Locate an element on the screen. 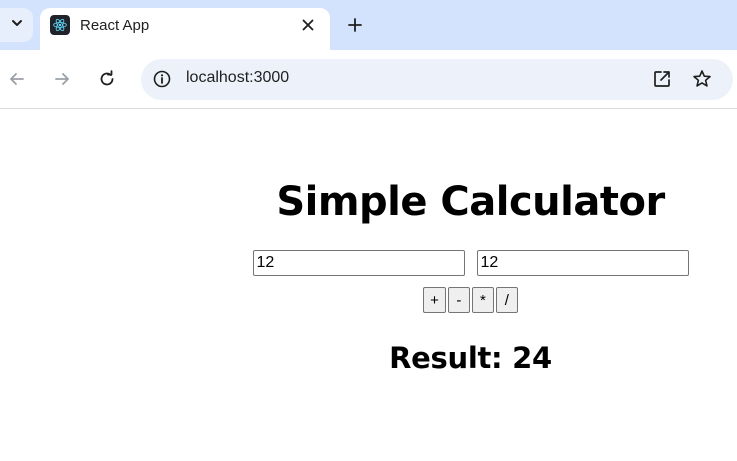 Image resolution: width=737 pixels, height=461 pixels. plus-icon is located at coordinates (355, 25).